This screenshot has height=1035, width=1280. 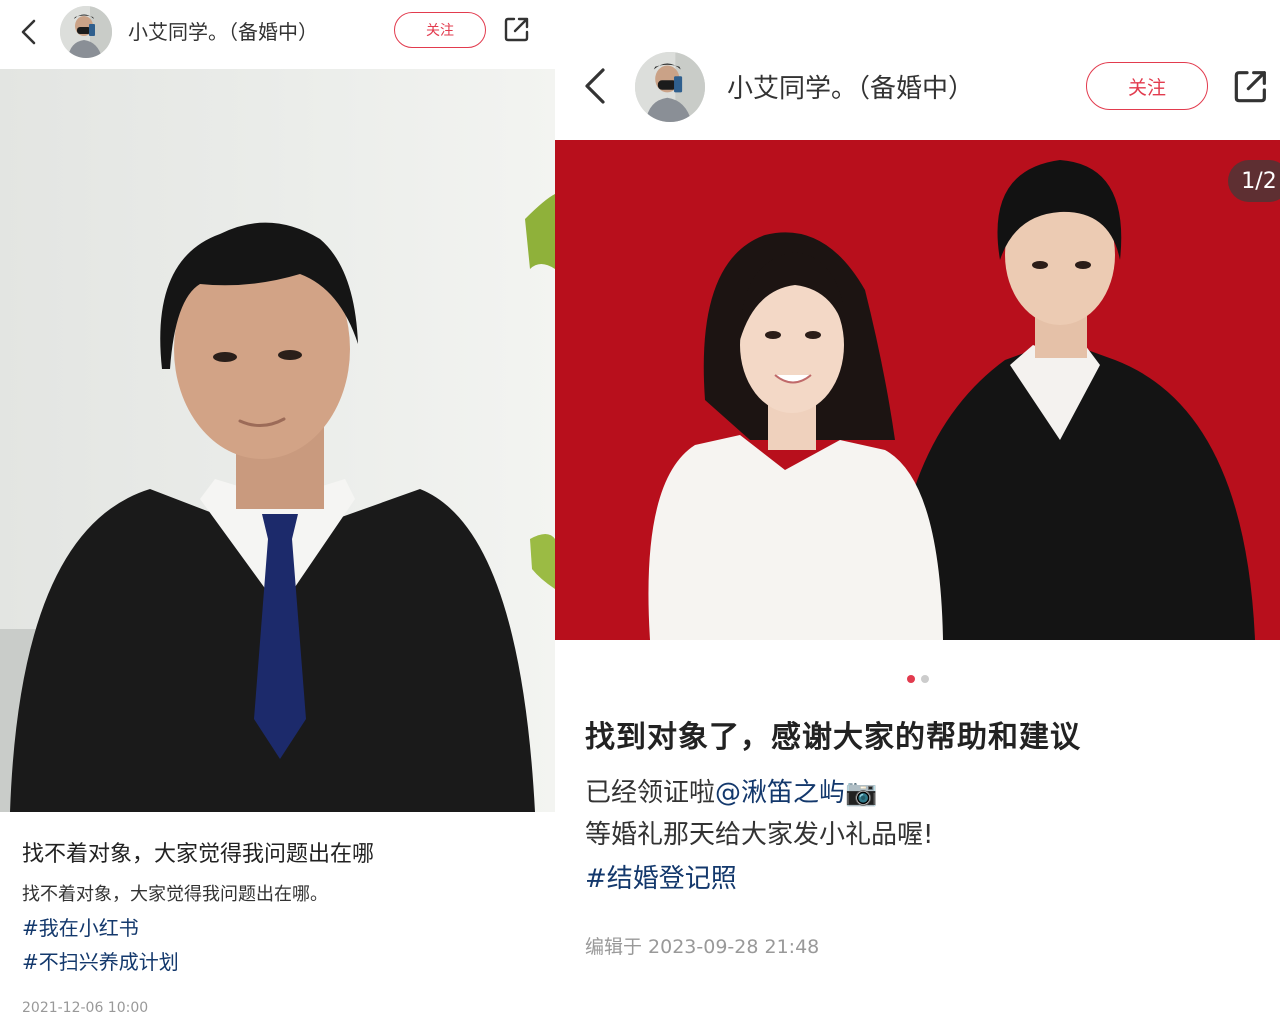 What do you see at coordinates (100, 960) in the screenshot?
I see `hashtag-link: #不扫兴养成计划` at bounding box center [100, 960].